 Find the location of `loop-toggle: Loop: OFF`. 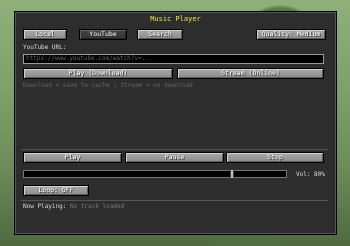

loop-toggle: Loop: OFF is located at coordinates (56, 190).